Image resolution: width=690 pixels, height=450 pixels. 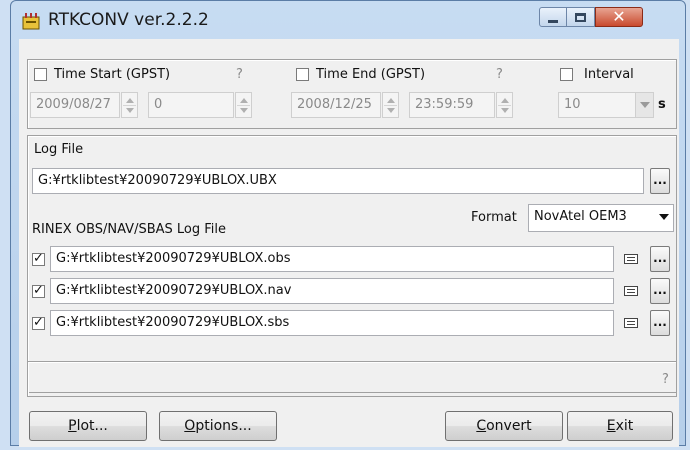 I want to click on sbs-view-icon, so click(x=631, y=323).